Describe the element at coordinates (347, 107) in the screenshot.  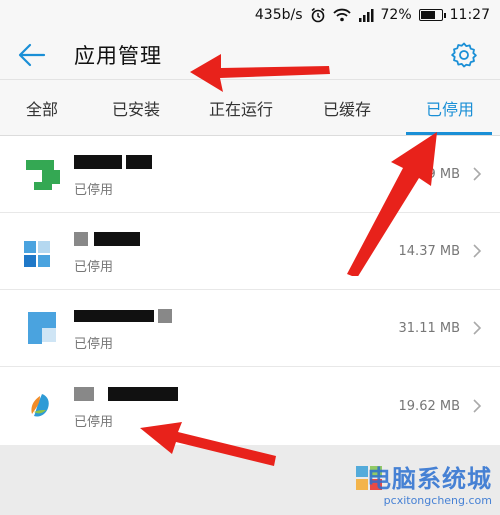
I see `tab-cached: 已缓存` at that location.